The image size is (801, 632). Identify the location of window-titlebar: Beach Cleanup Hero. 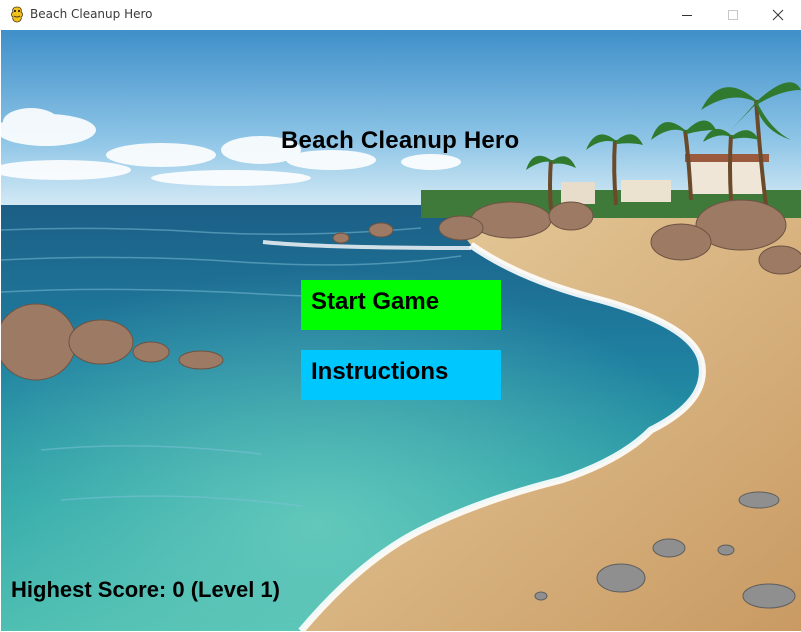
(400, 15).